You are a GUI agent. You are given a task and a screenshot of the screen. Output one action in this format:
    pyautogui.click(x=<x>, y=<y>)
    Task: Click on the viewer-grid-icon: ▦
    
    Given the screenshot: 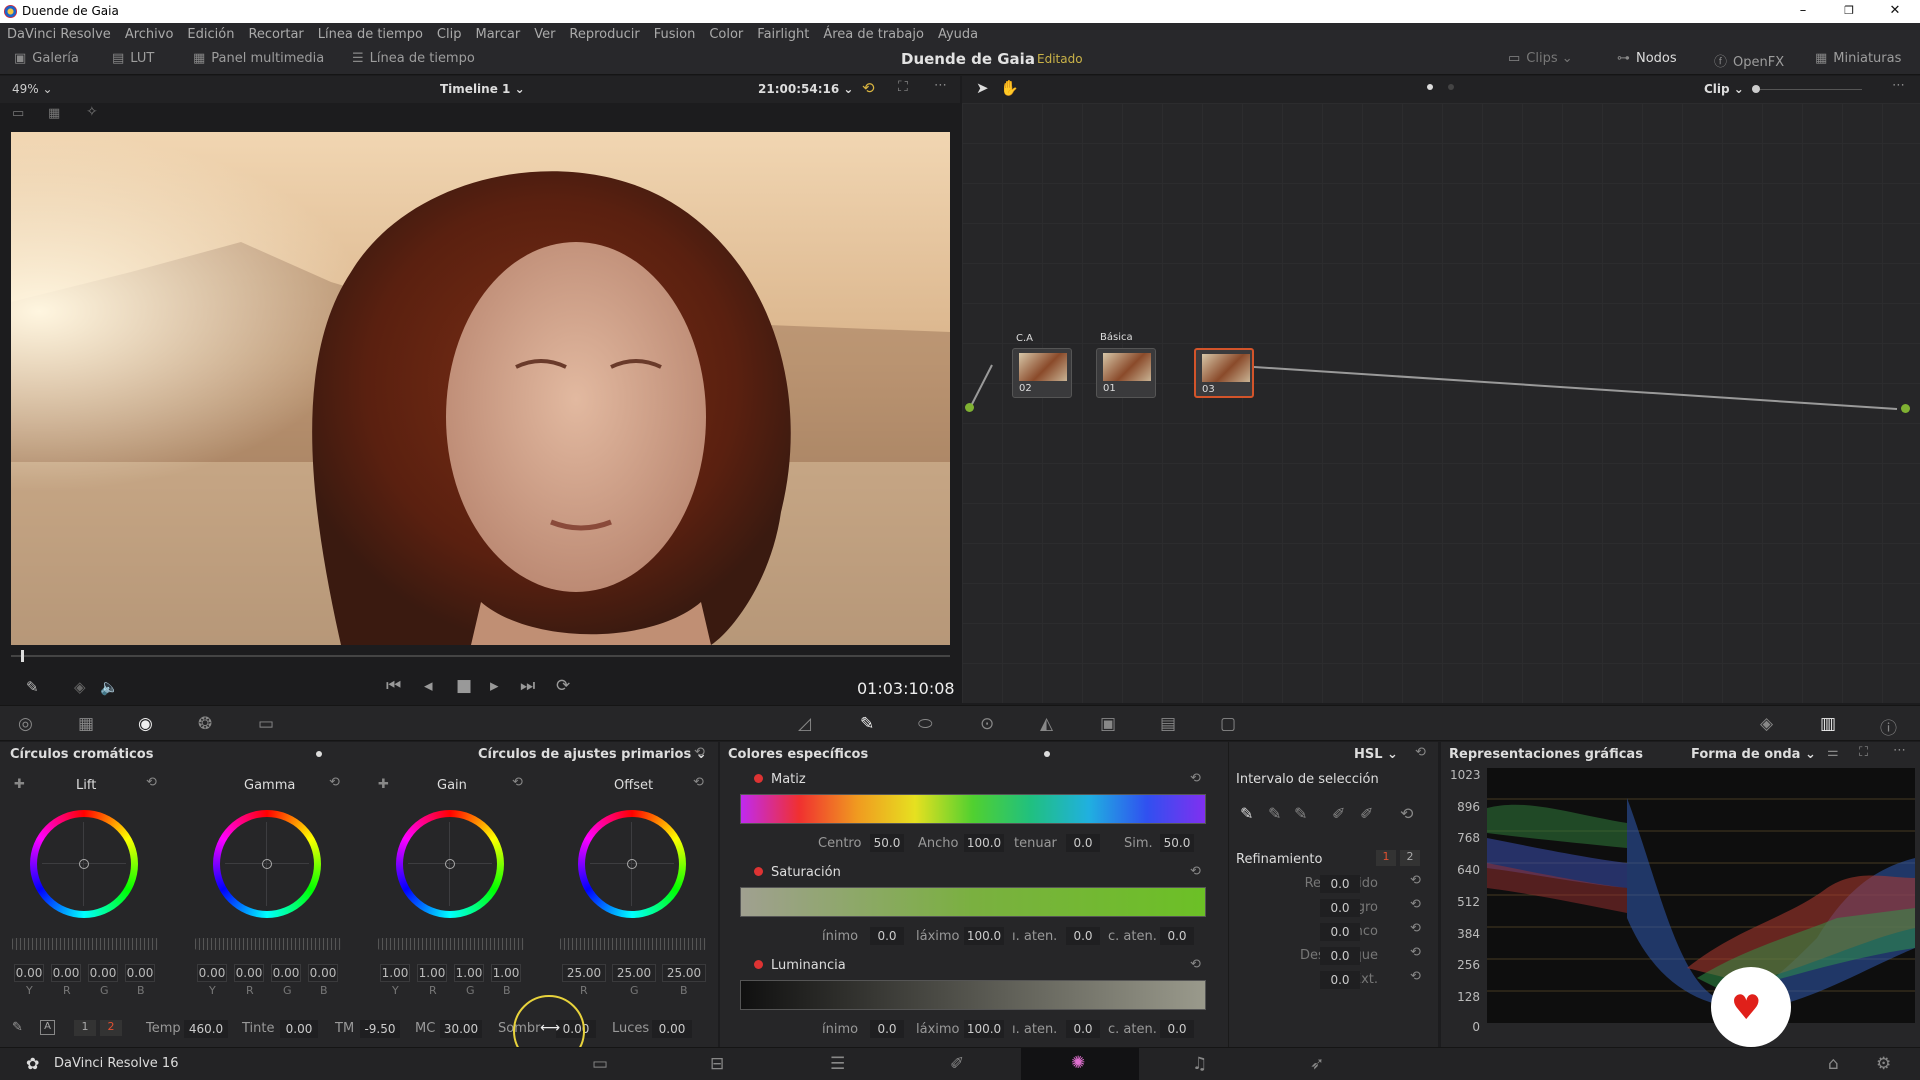 What is the action you would take?
    pyautogui.click(x=54, y=113)
    